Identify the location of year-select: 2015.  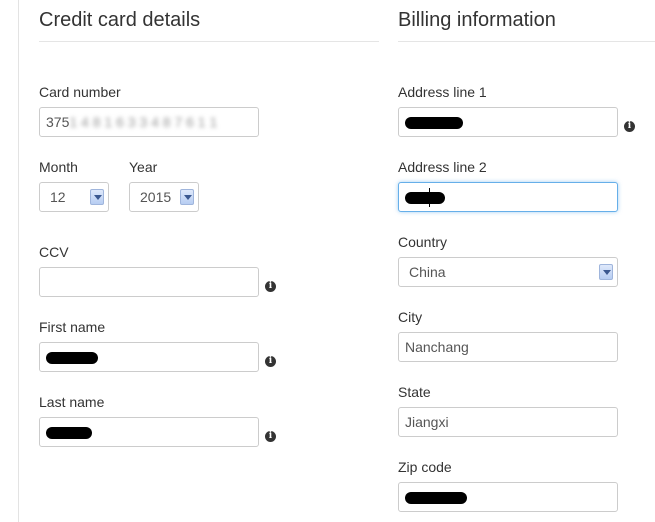
(164, 197).